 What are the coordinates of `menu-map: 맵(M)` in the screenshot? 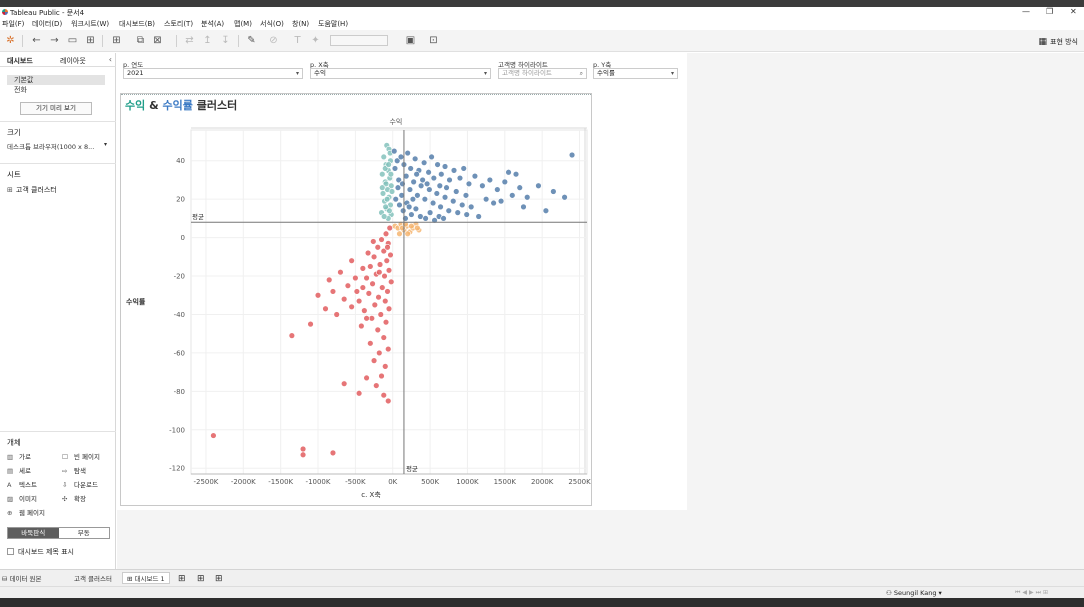 It's located at (243, 24).